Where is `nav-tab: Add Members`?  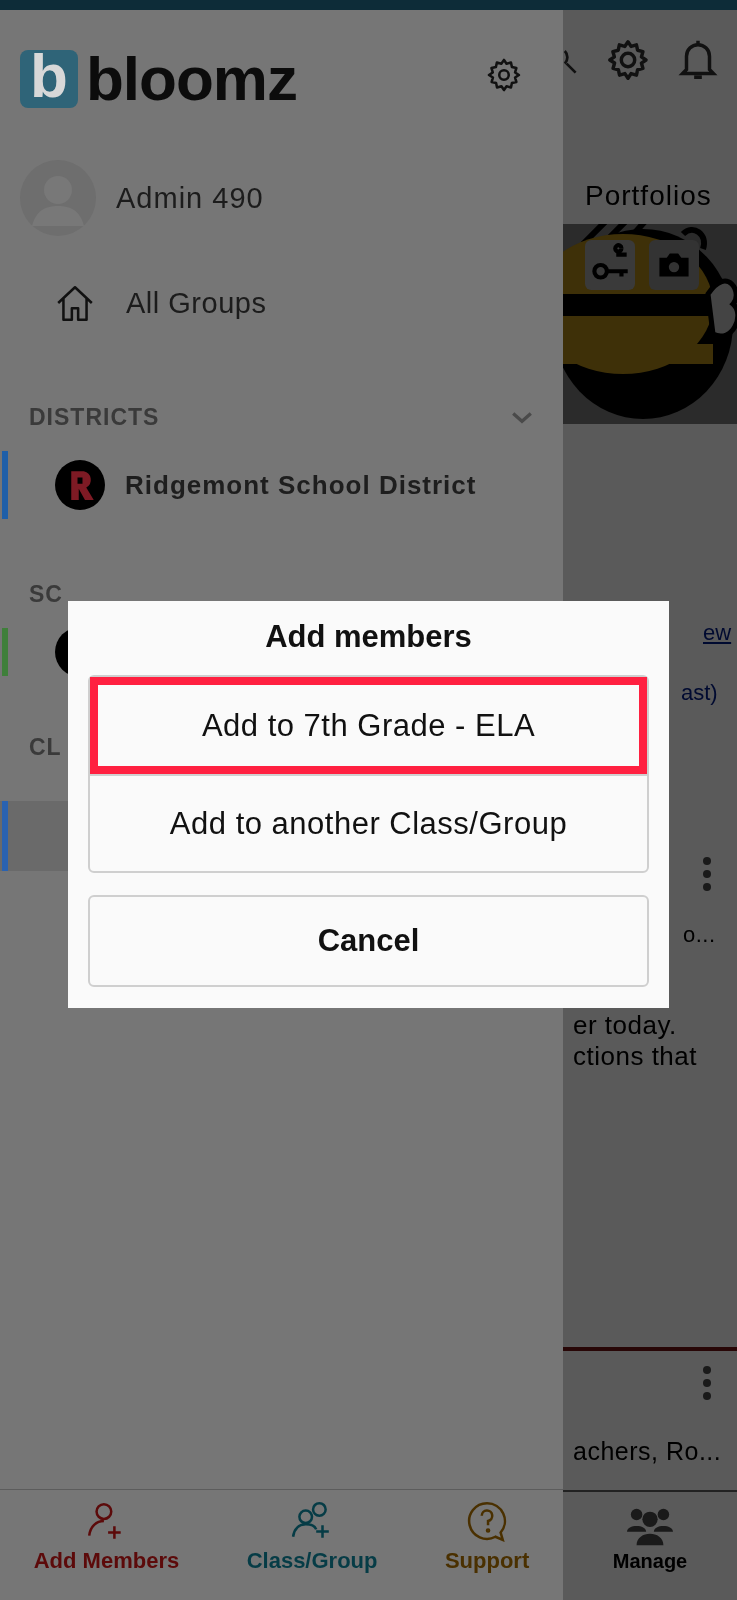
nav-tab: Add Members is located at coordinates (106, 1545).